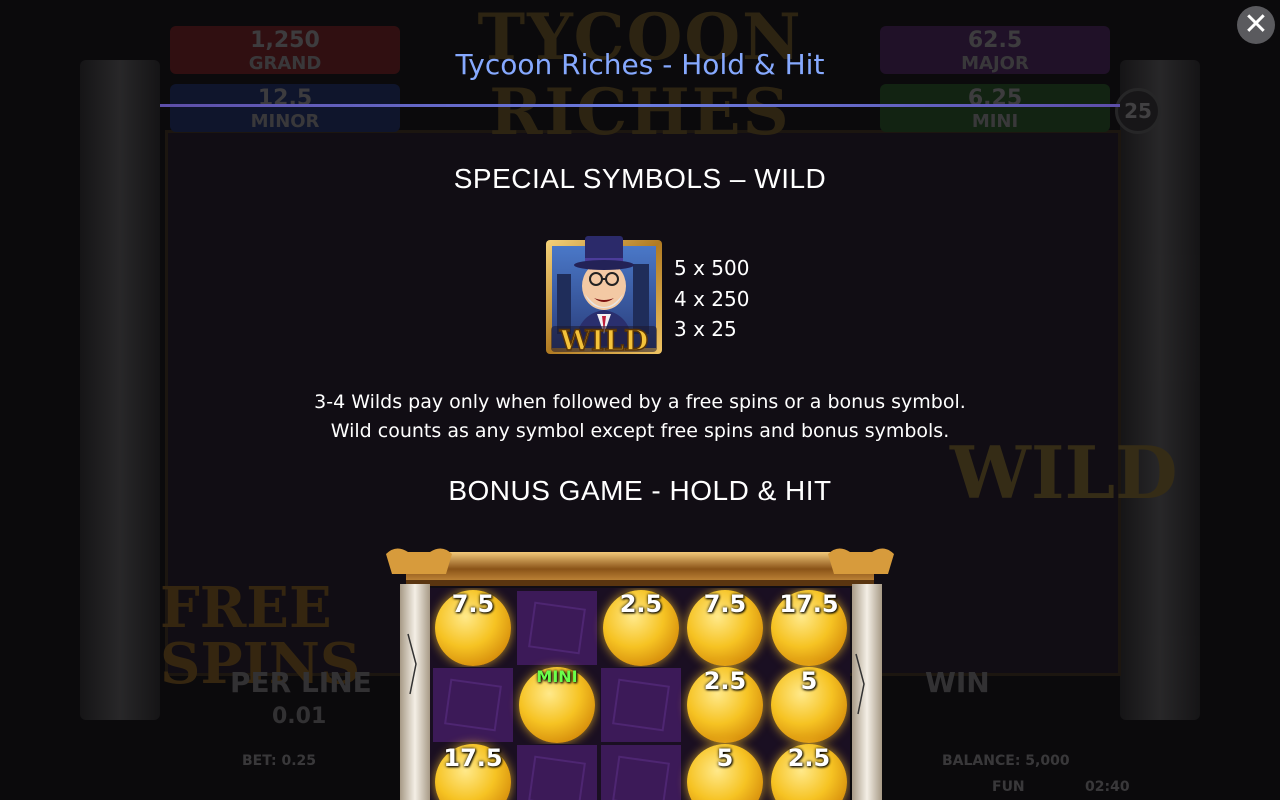 This screenshot has height=800, width=1280. Describe the element at coordinates (604, 296) in the screenshot. I see `wild-symbol-icon: WILD` at that location.